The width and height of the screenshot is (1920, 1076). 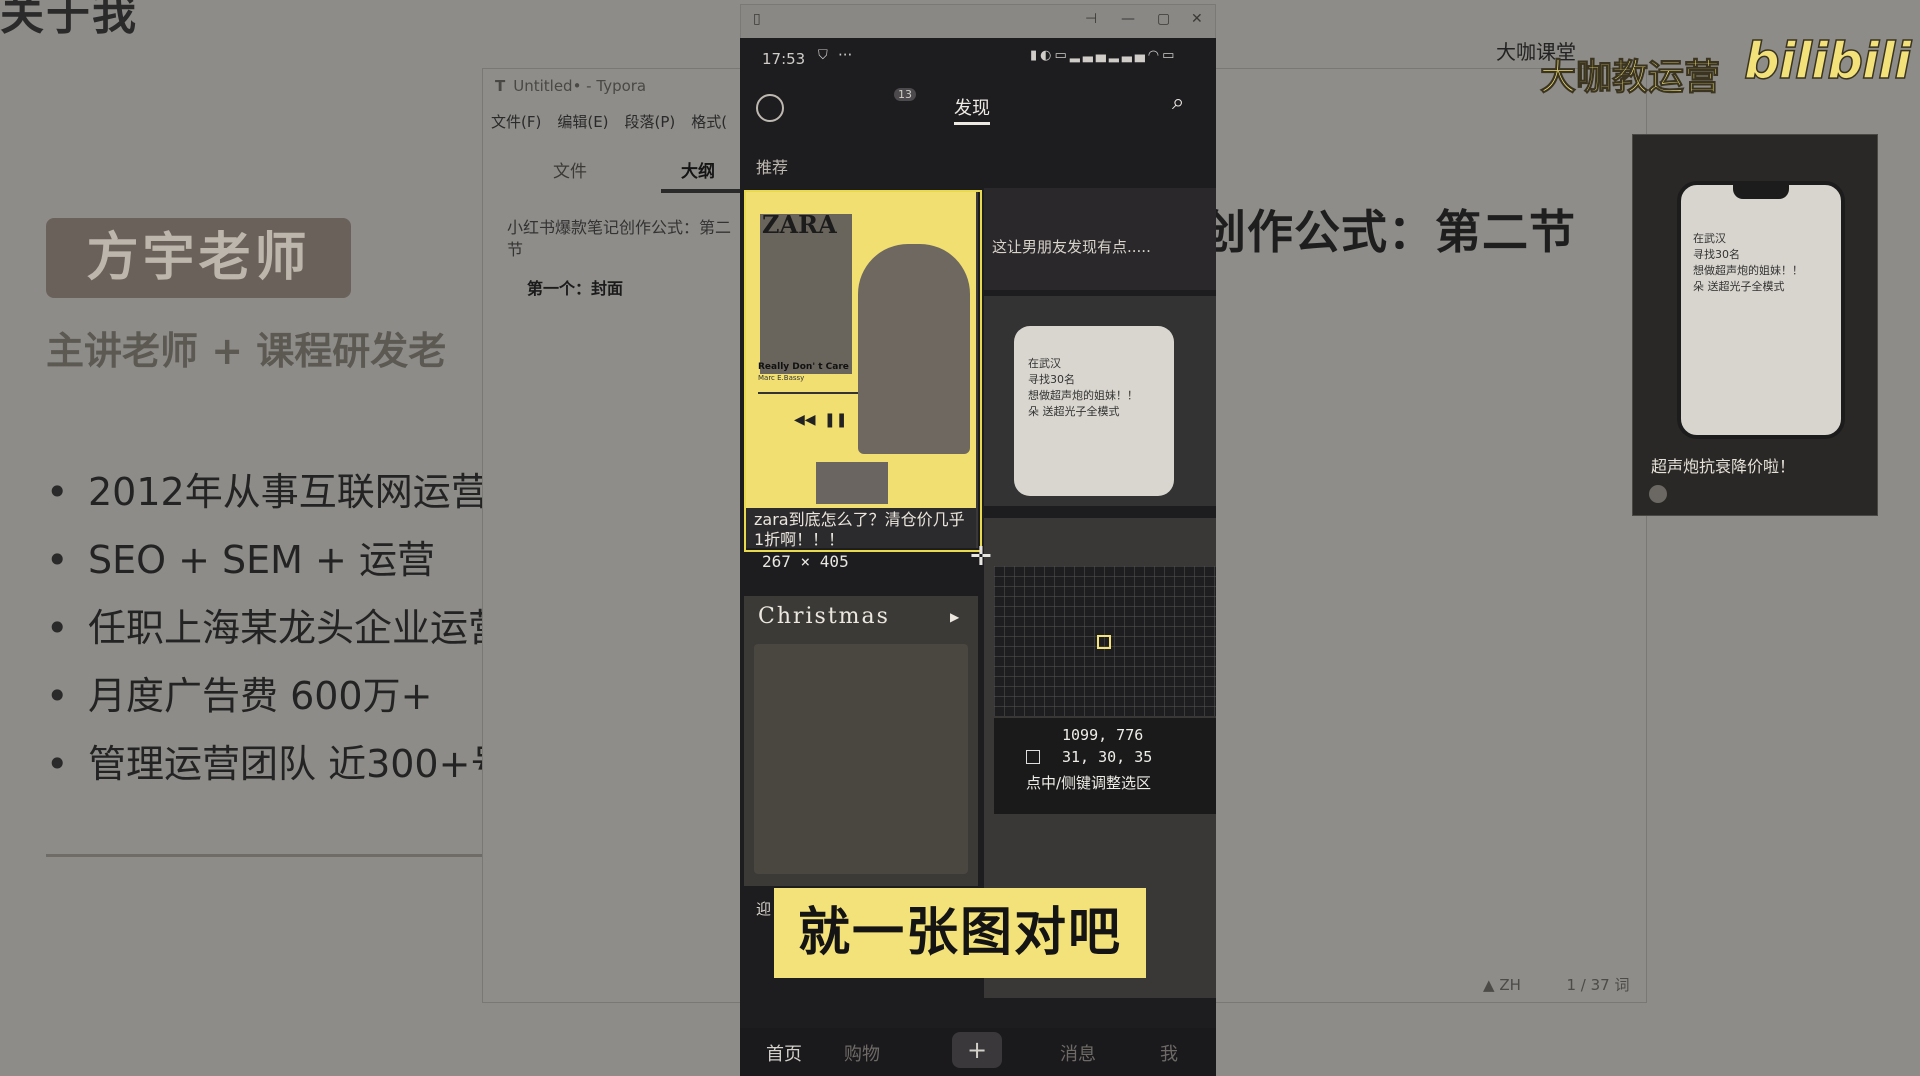 I want to click on note-screenshot: 在武汉 寻找30名 想做超声炮的姐妹！！ 朵 送超光子全模式, so click(x=1094, y=411).